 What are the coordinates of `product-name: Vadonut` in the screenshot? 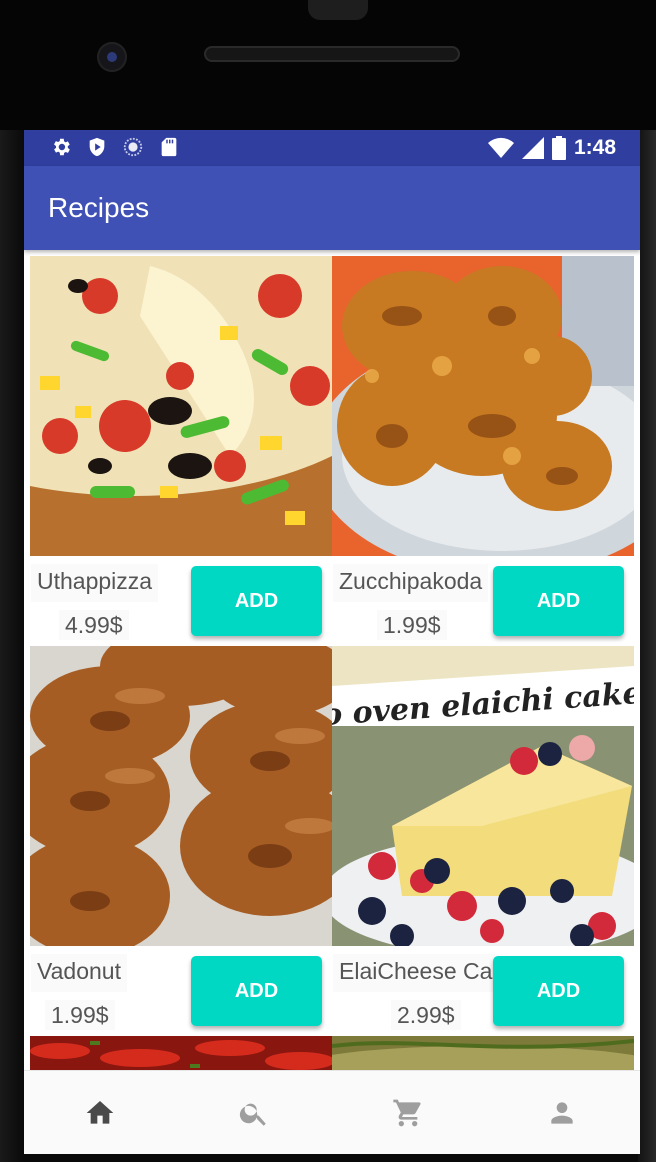 It's located at (79, 973).